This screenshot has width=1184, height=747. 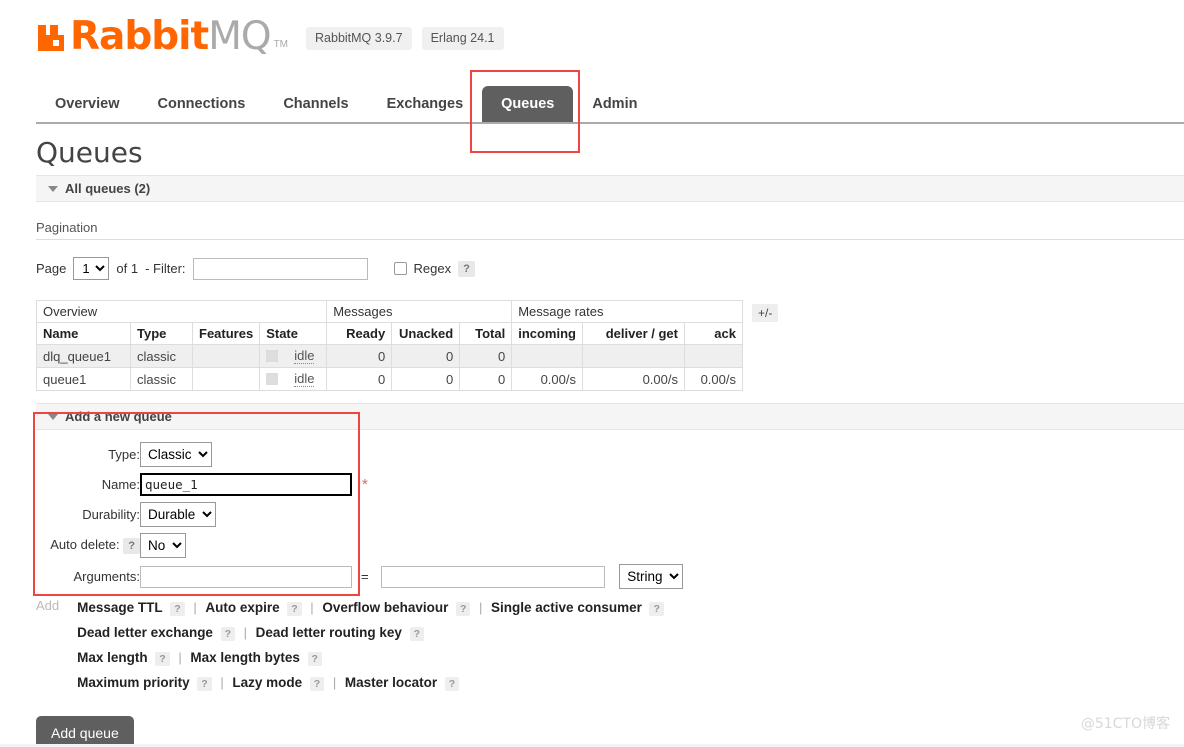 I want to click on cell-total: 0, so click(x=486, y=379).